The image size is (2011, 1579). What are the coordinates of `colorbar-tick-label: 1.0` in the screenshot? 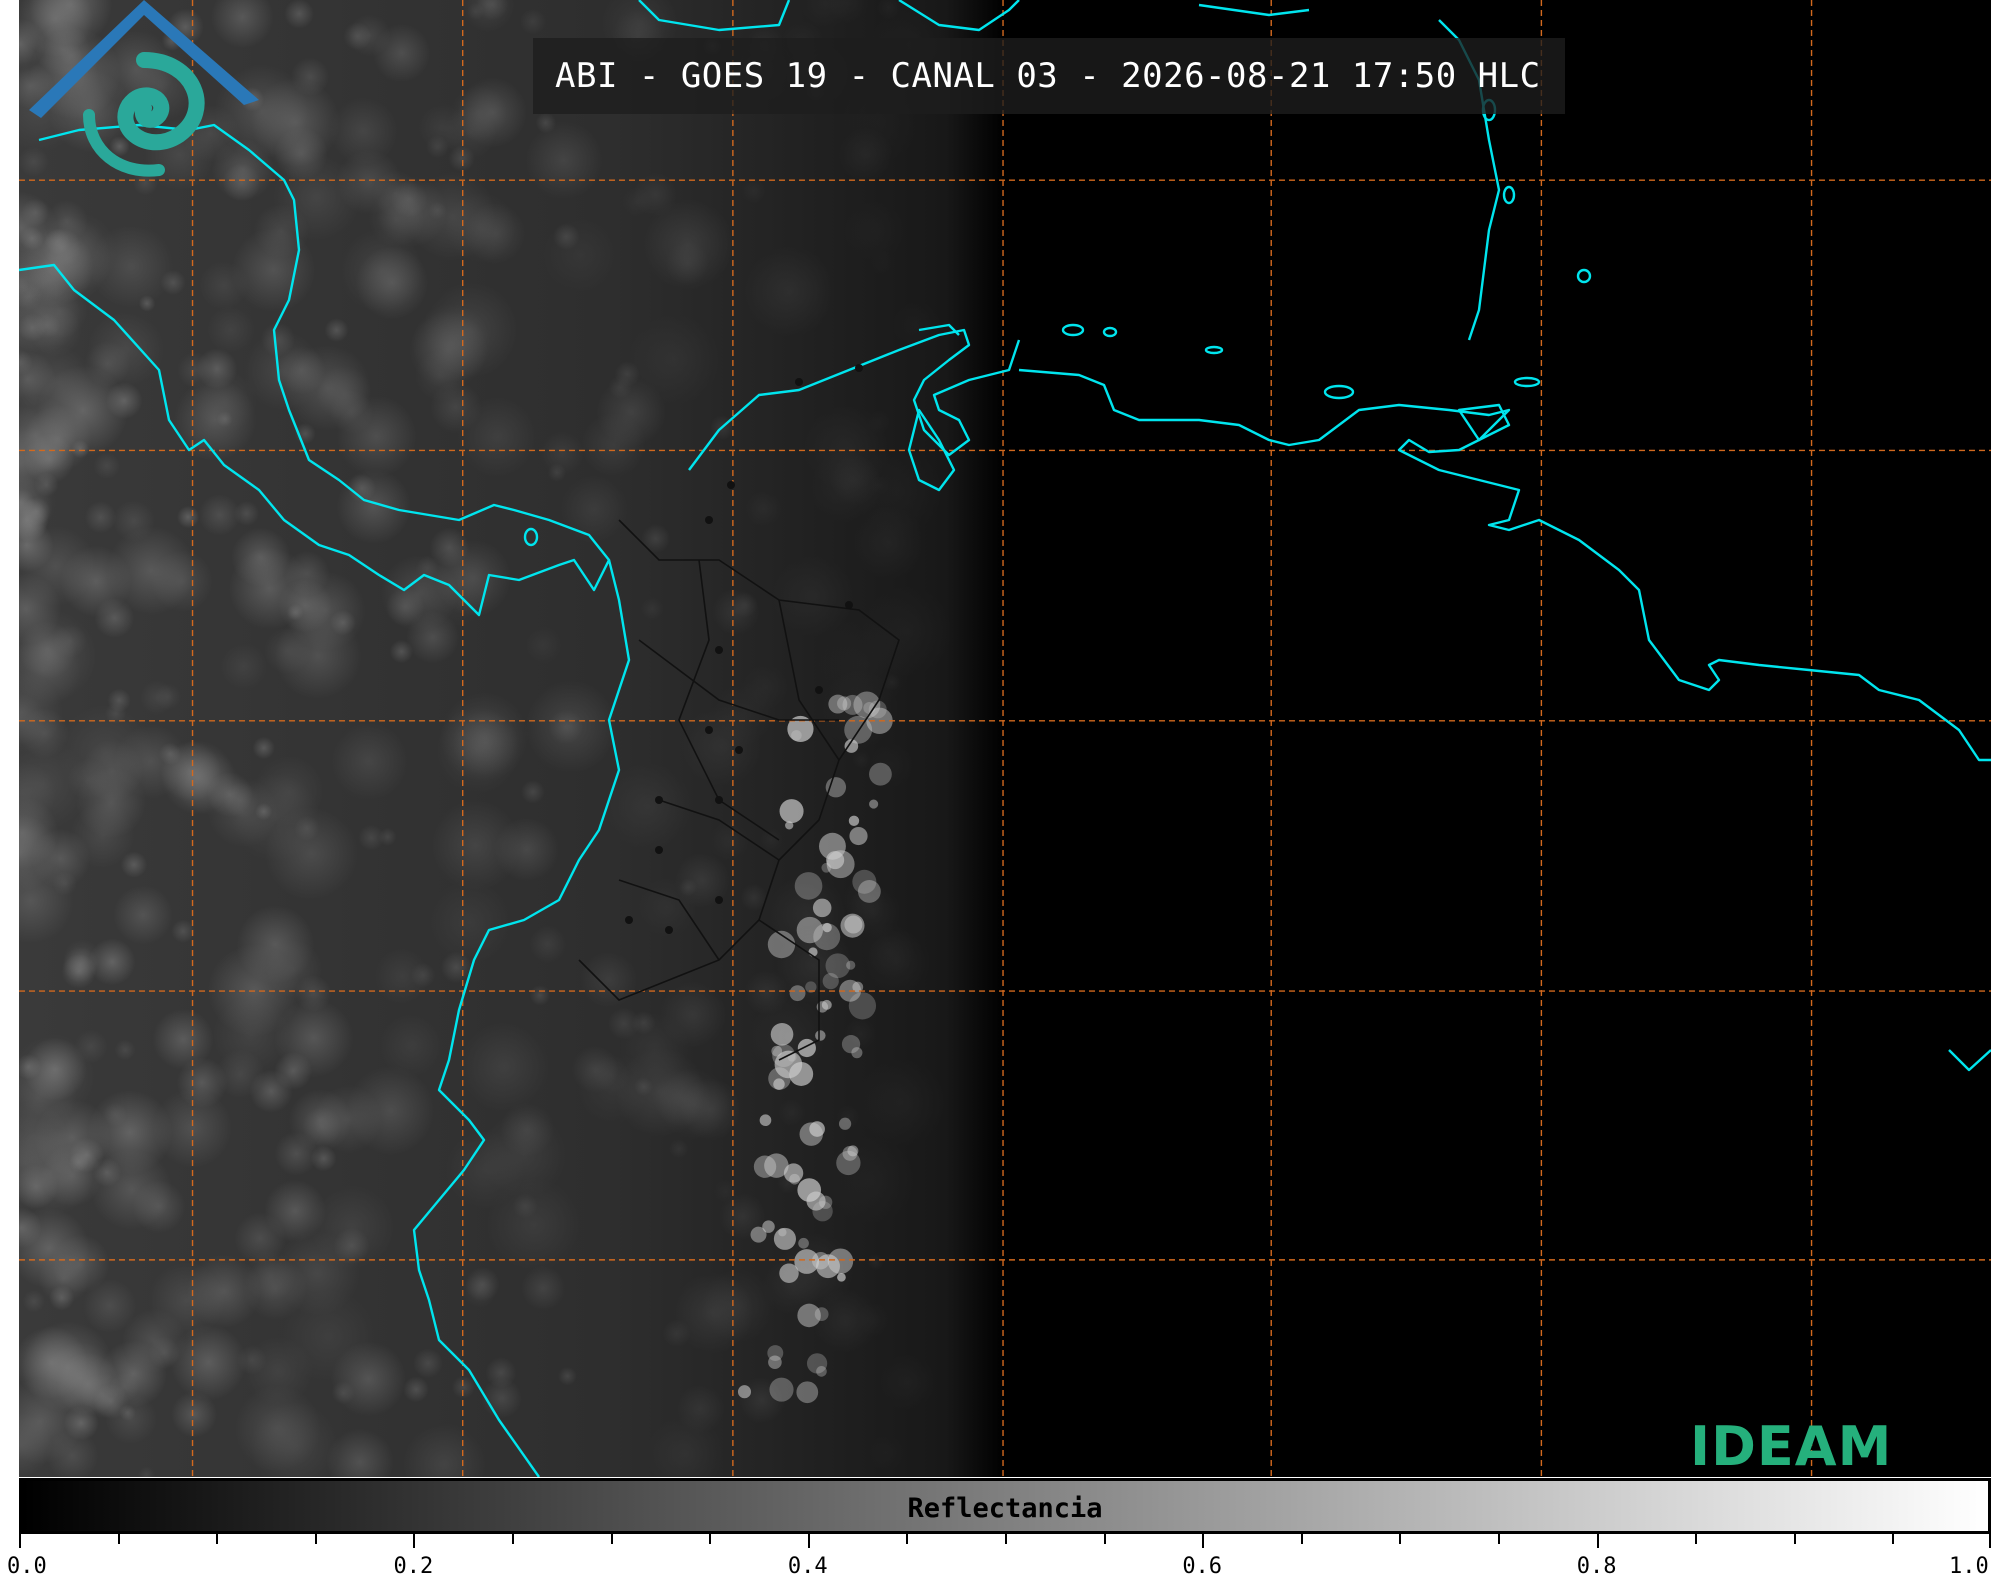 It's located at (1969, 1566).